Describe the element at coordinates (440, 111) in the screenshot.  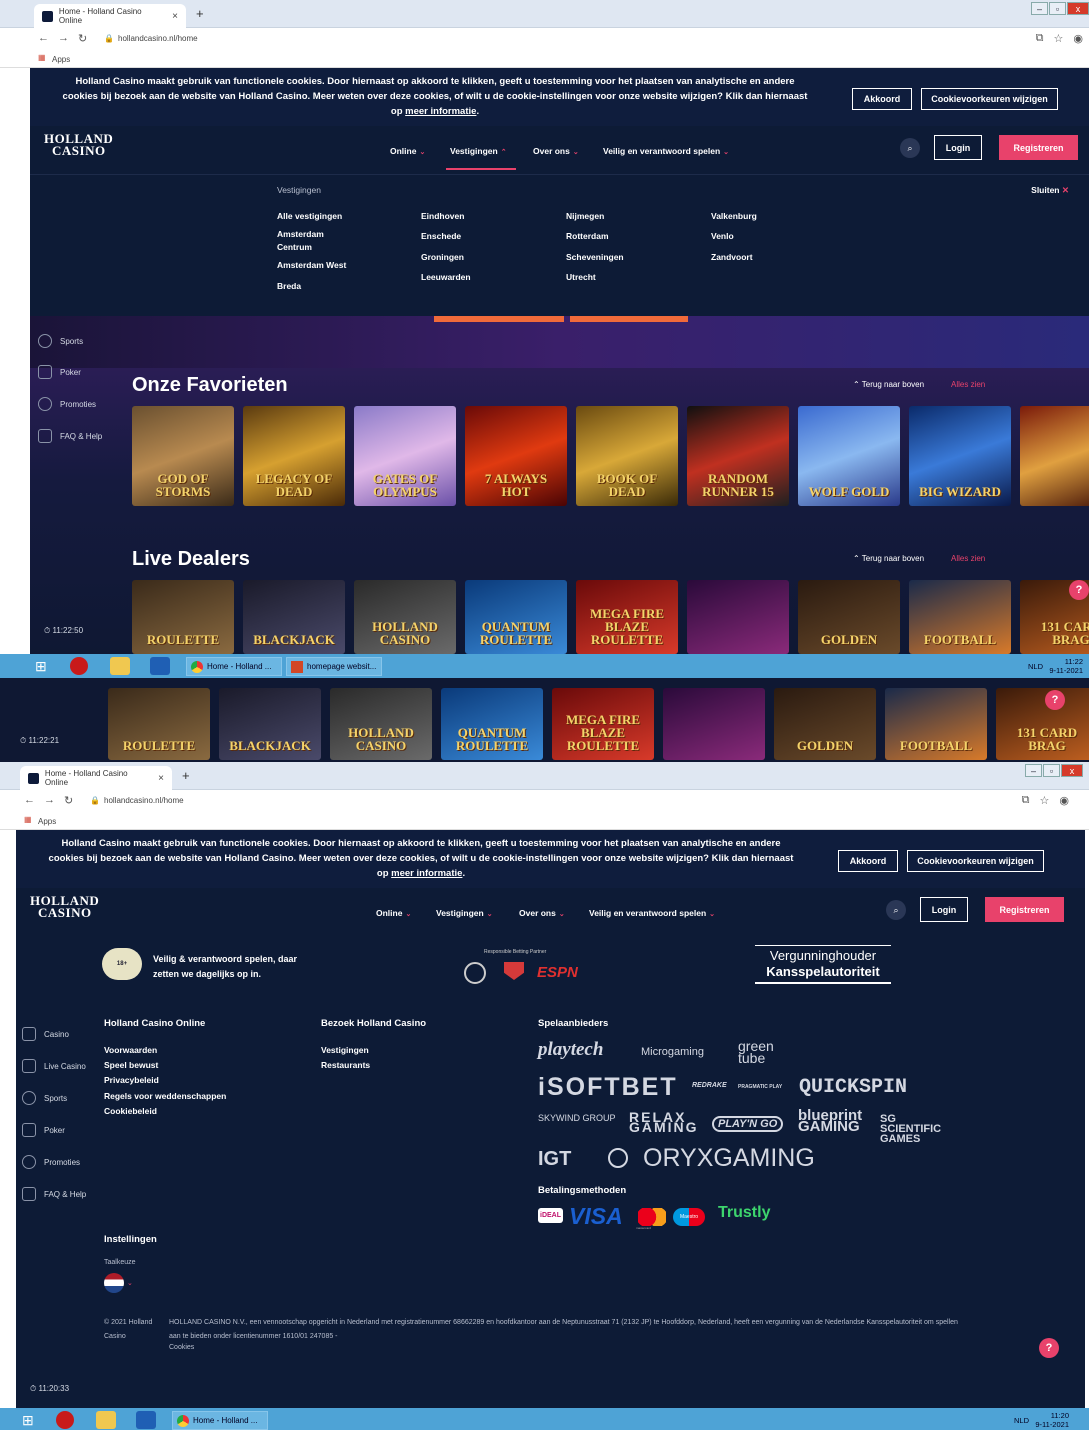
I see `more-info-link: meer informatie` at that location.